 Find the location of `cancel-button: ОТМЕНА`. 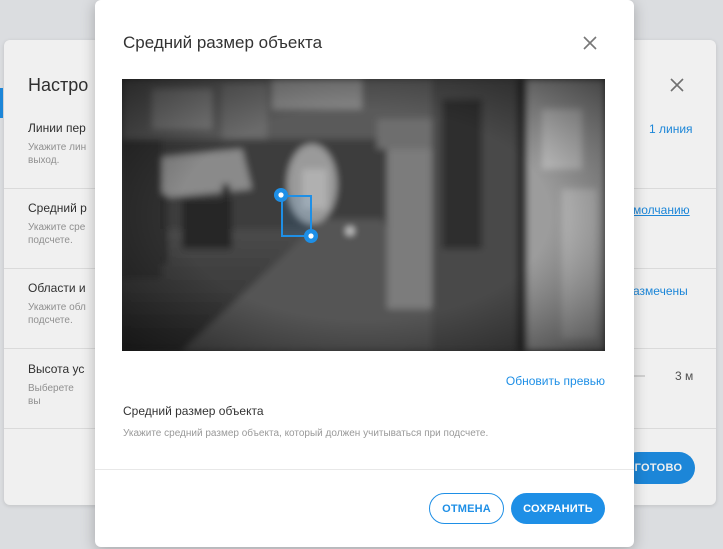

cancel-button: ОТМЕНА is located at coordinates (466, 508).